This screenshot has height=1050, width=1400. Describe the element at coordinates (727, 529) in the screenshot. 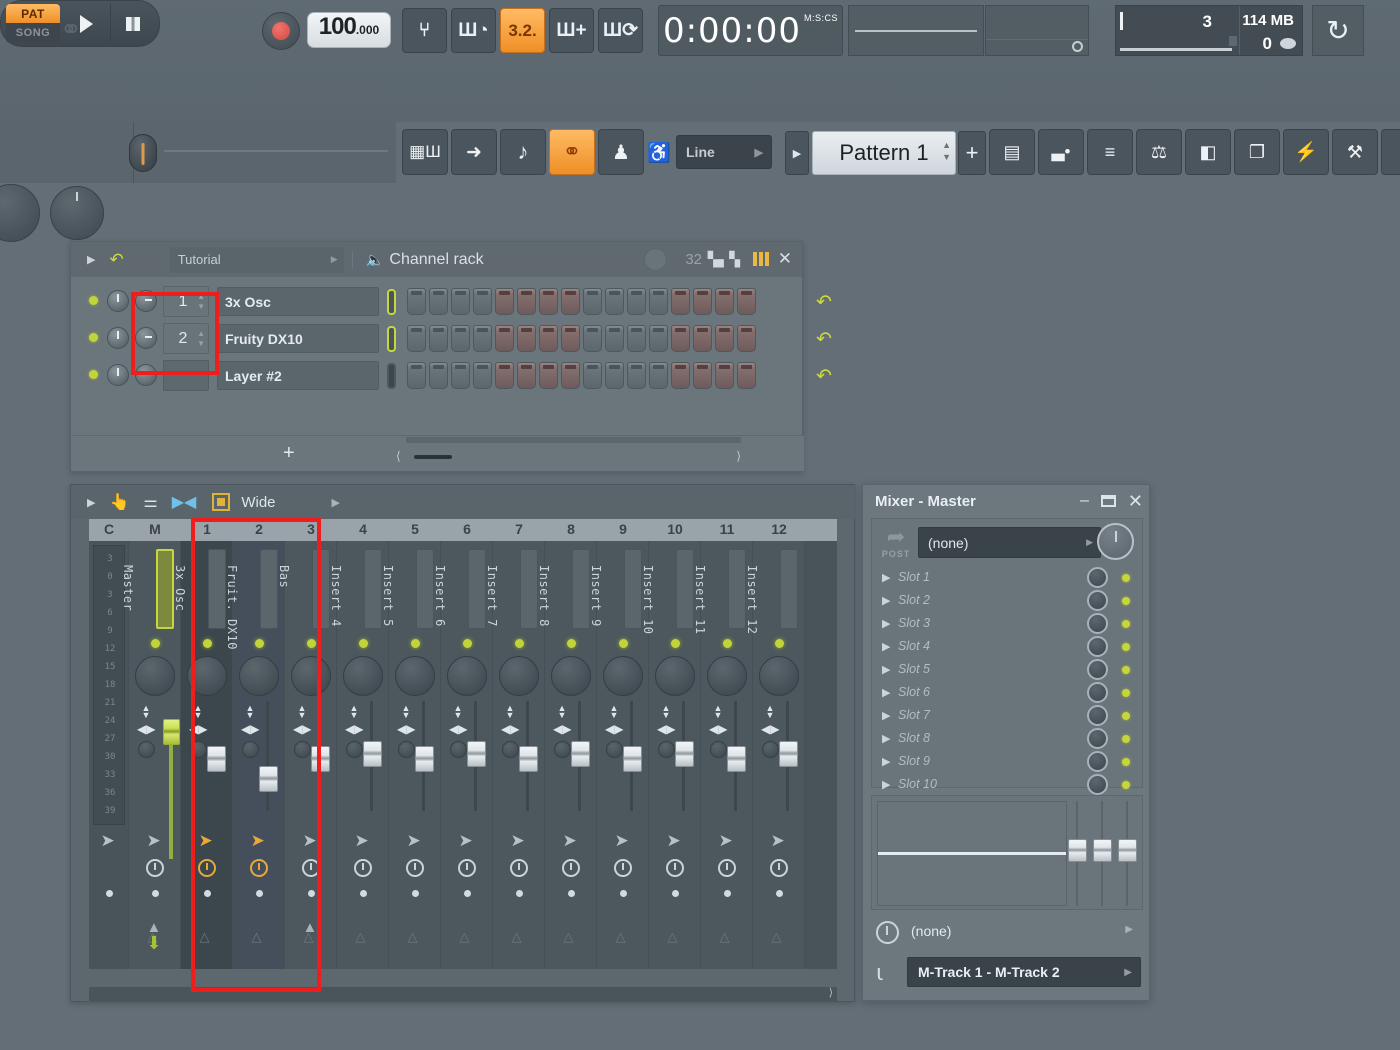

I see `ruler-label-11: 11` at that location.